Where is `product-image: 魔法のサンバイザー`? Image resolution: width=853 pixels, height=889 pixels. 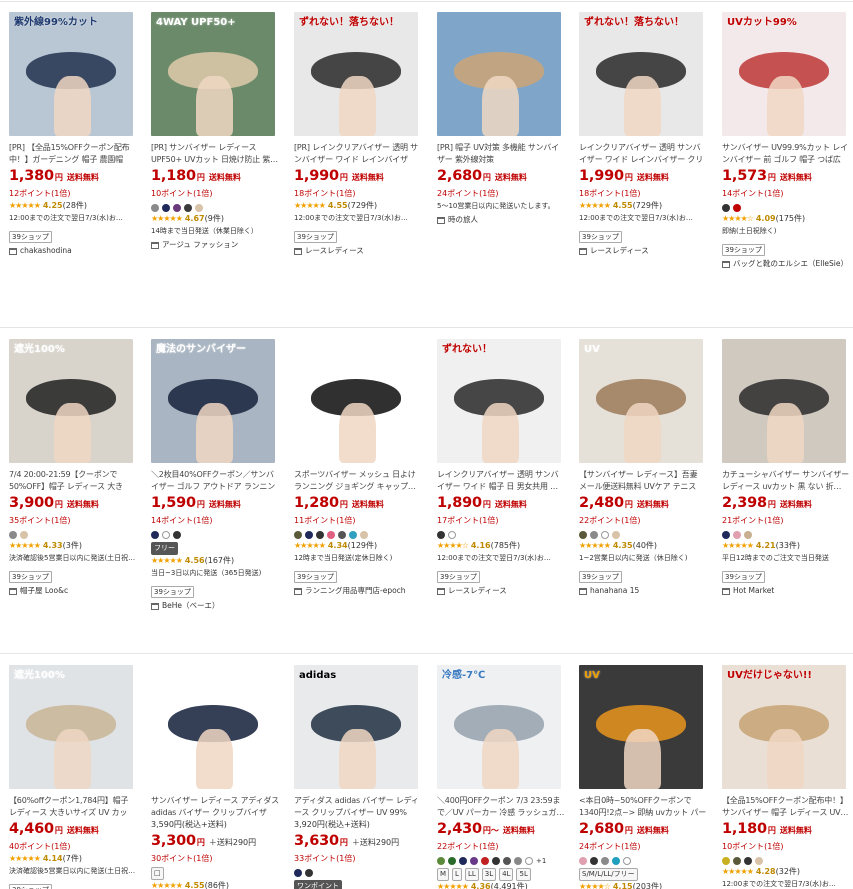
product-image: 魔法のサンバイザー is located at coordinates (213, 401).